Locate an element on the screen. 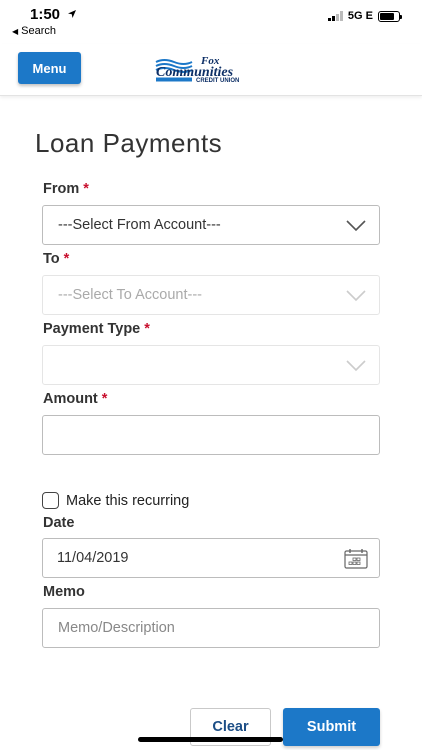 The width and height of the screenshot is (422, 750). location-arrow-icon is located at coordinates (72, 14).